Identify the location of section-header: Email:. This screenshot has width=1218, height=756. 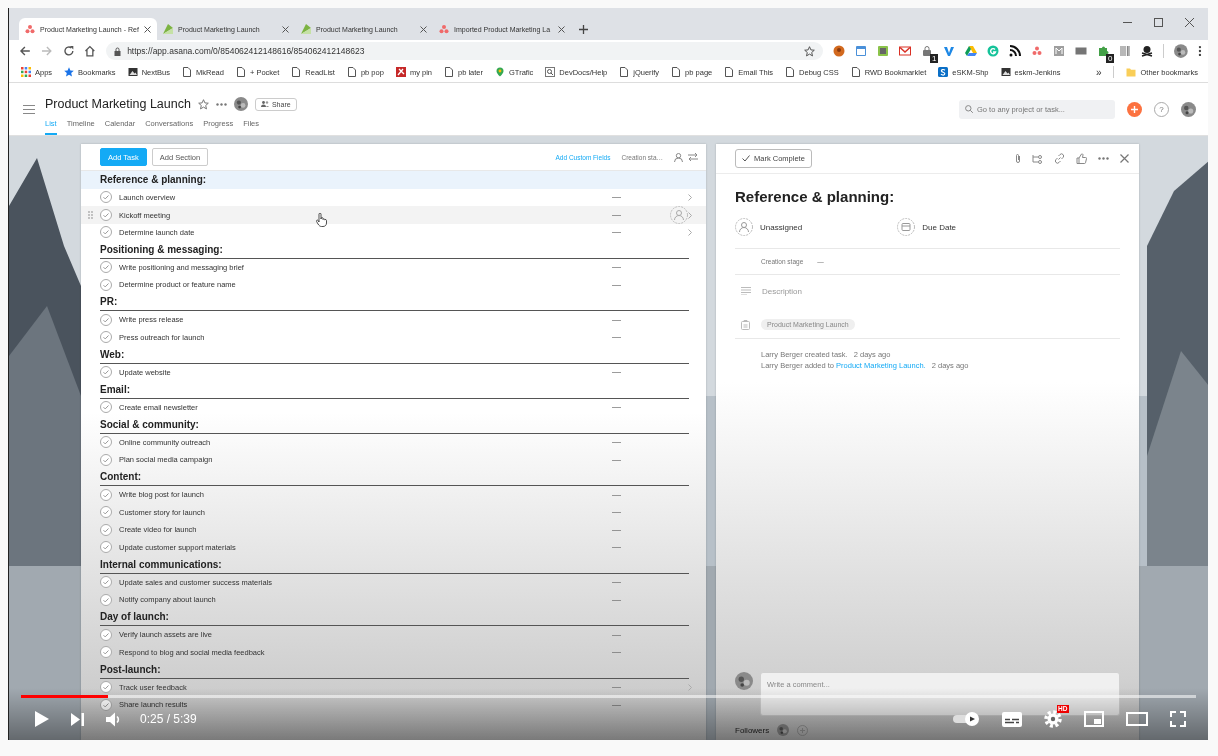
(394, 390).